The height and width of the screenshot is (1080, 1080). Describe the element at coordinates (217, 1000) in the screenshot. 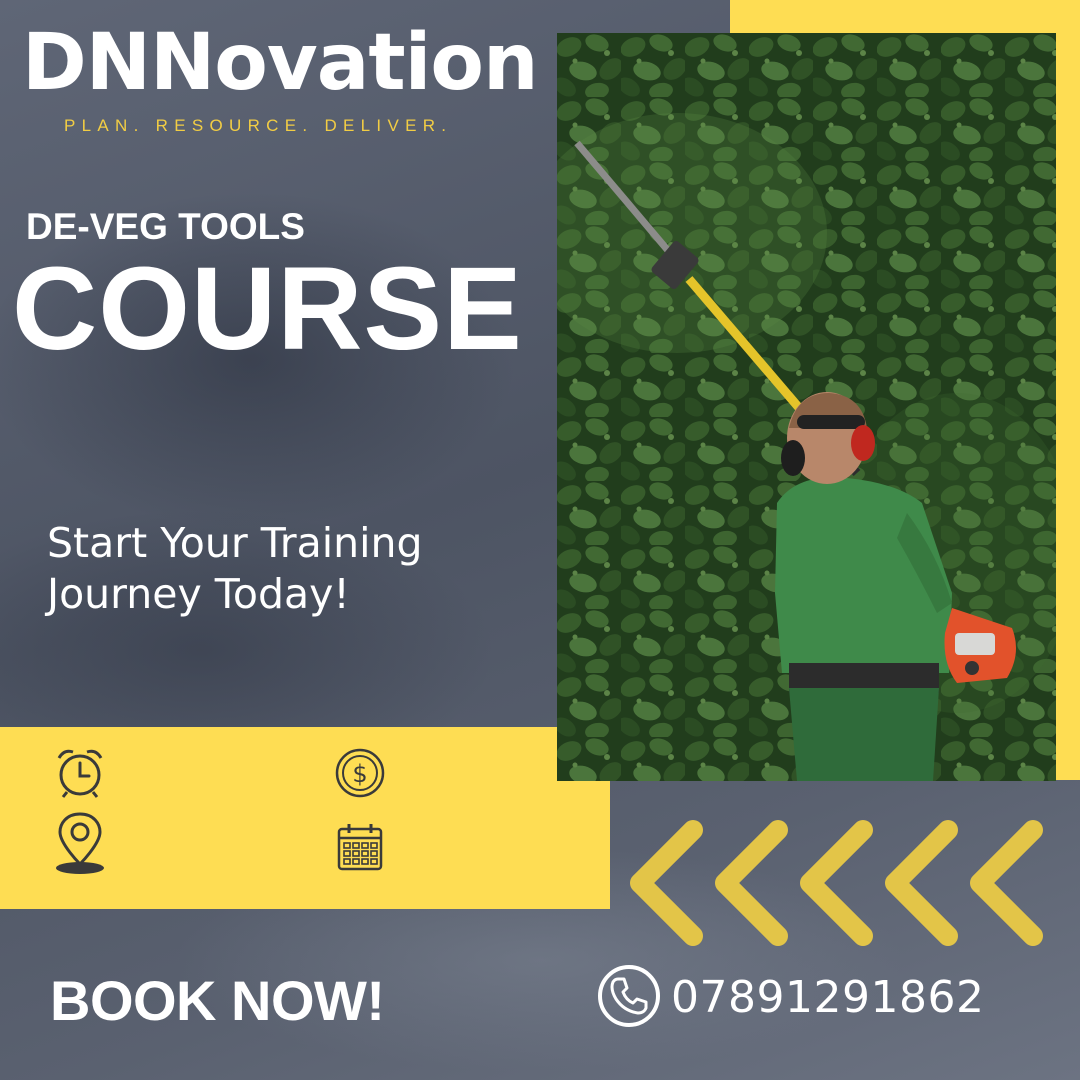

I see `book-now-button: BOOK NOW!` at that location.